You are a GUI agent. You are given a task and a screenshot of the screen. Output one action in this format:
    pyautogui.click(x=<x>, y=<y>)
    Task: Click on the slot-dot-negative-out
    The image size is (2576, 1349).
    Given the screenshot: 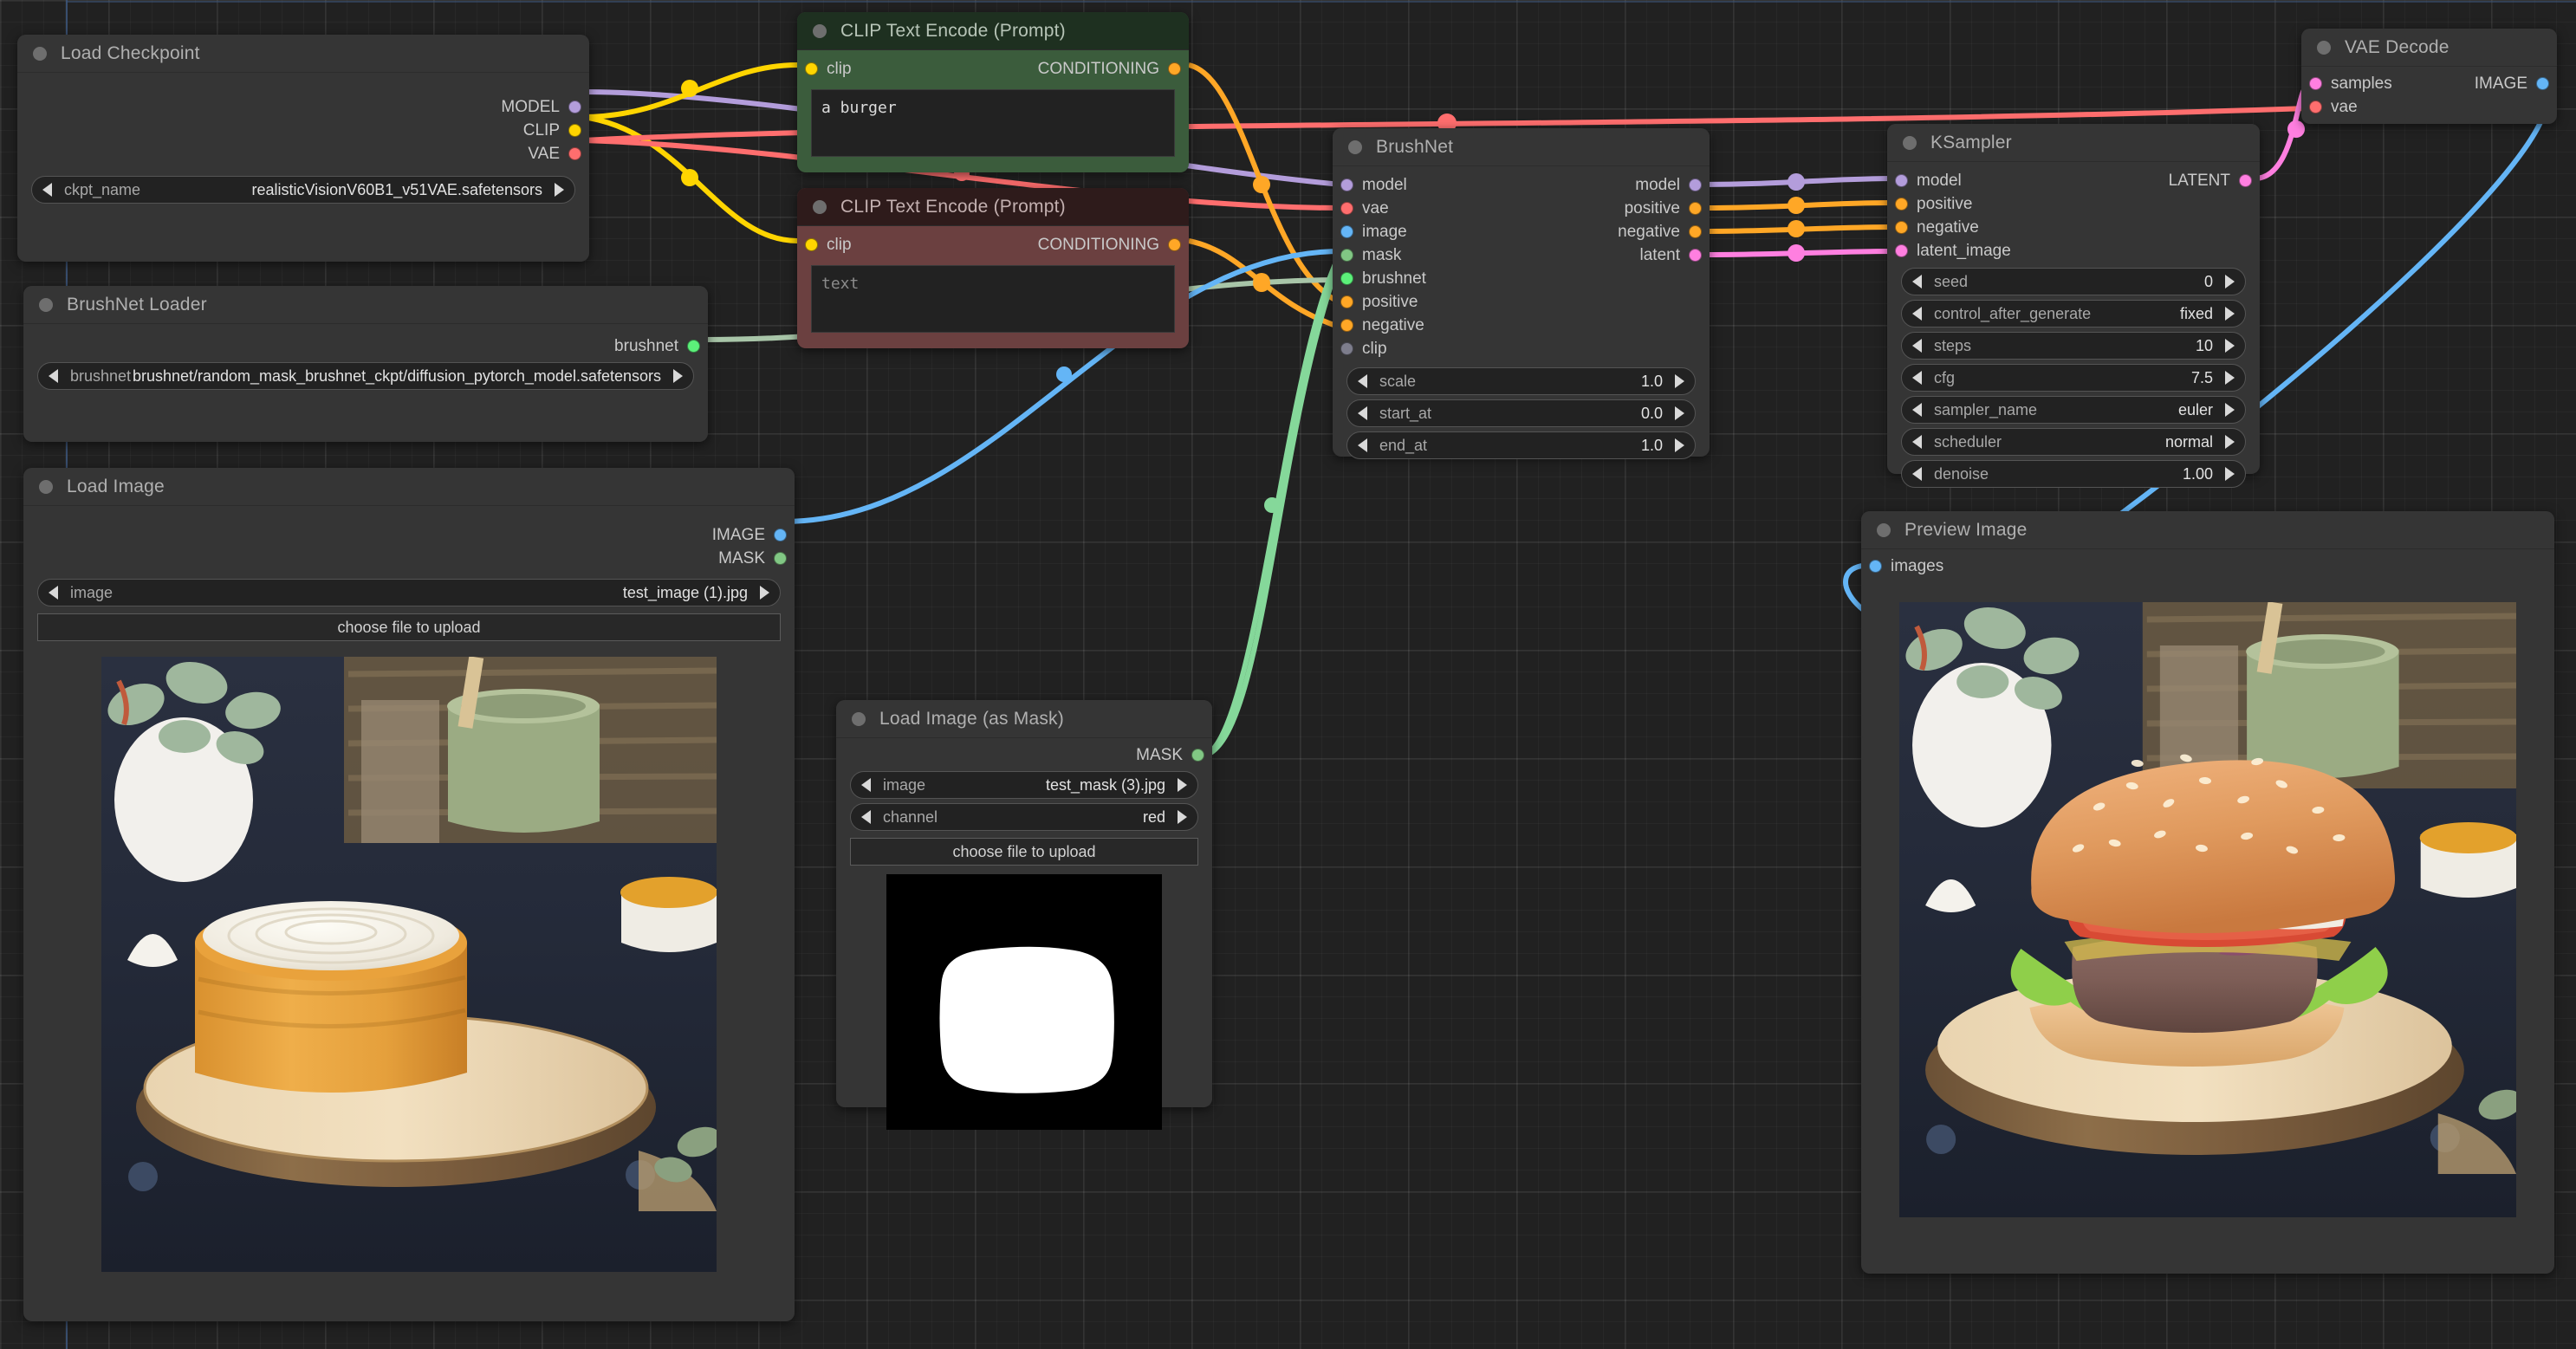 What is the action you would take?
    pyautogui.click(x=1696, y=231)
    